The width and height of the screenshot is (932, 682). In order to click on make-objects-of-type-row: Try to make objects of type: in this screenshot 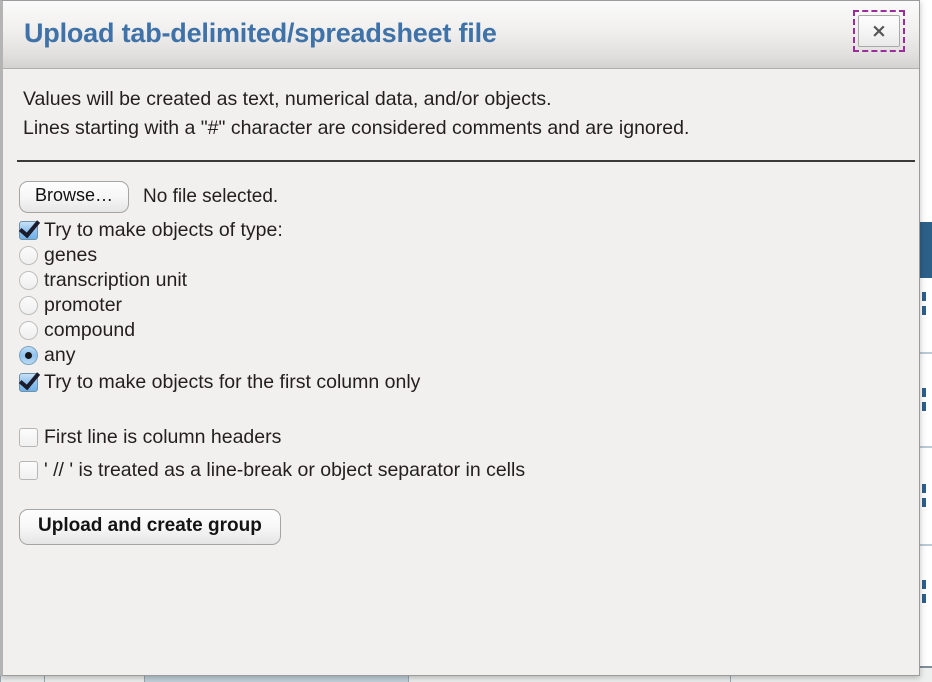, I will do `click(459, 230)`.